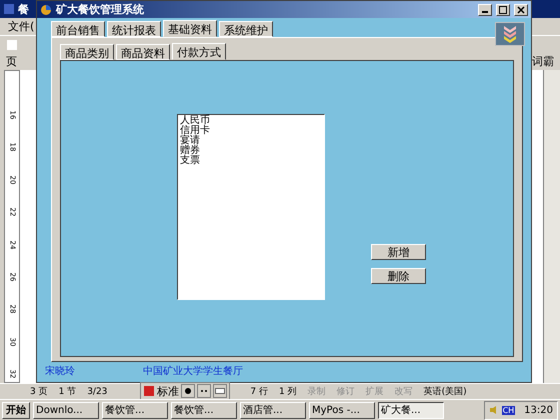 Image resolution: width=560 pixels, height=420 pixels. I want to click on window-title: 矿大餐饮管理系统, so click(100, 9).